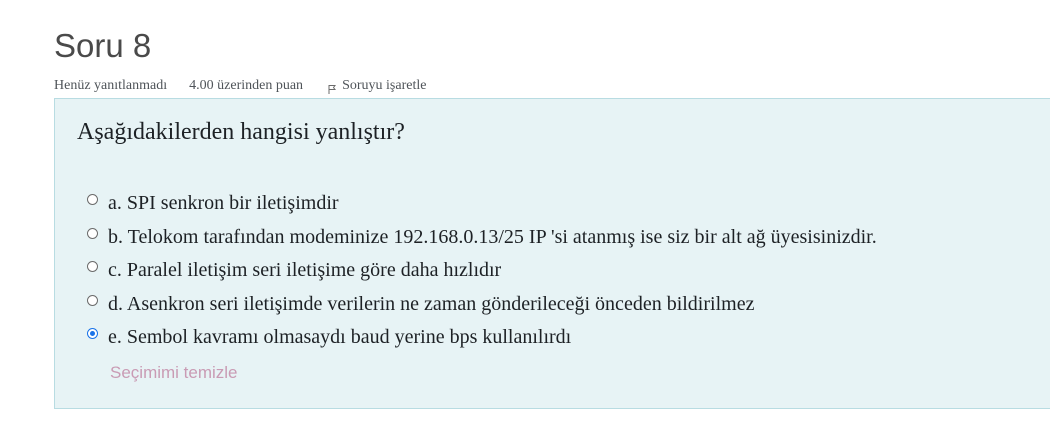 The height and width of the screenshot is (443, 1050). What do you see at coordinates (241, 132) in the screenshot?
I see `question-text: Aşağıdakilerden hangisi yanlıştır?` at bounding box center [241, 132].